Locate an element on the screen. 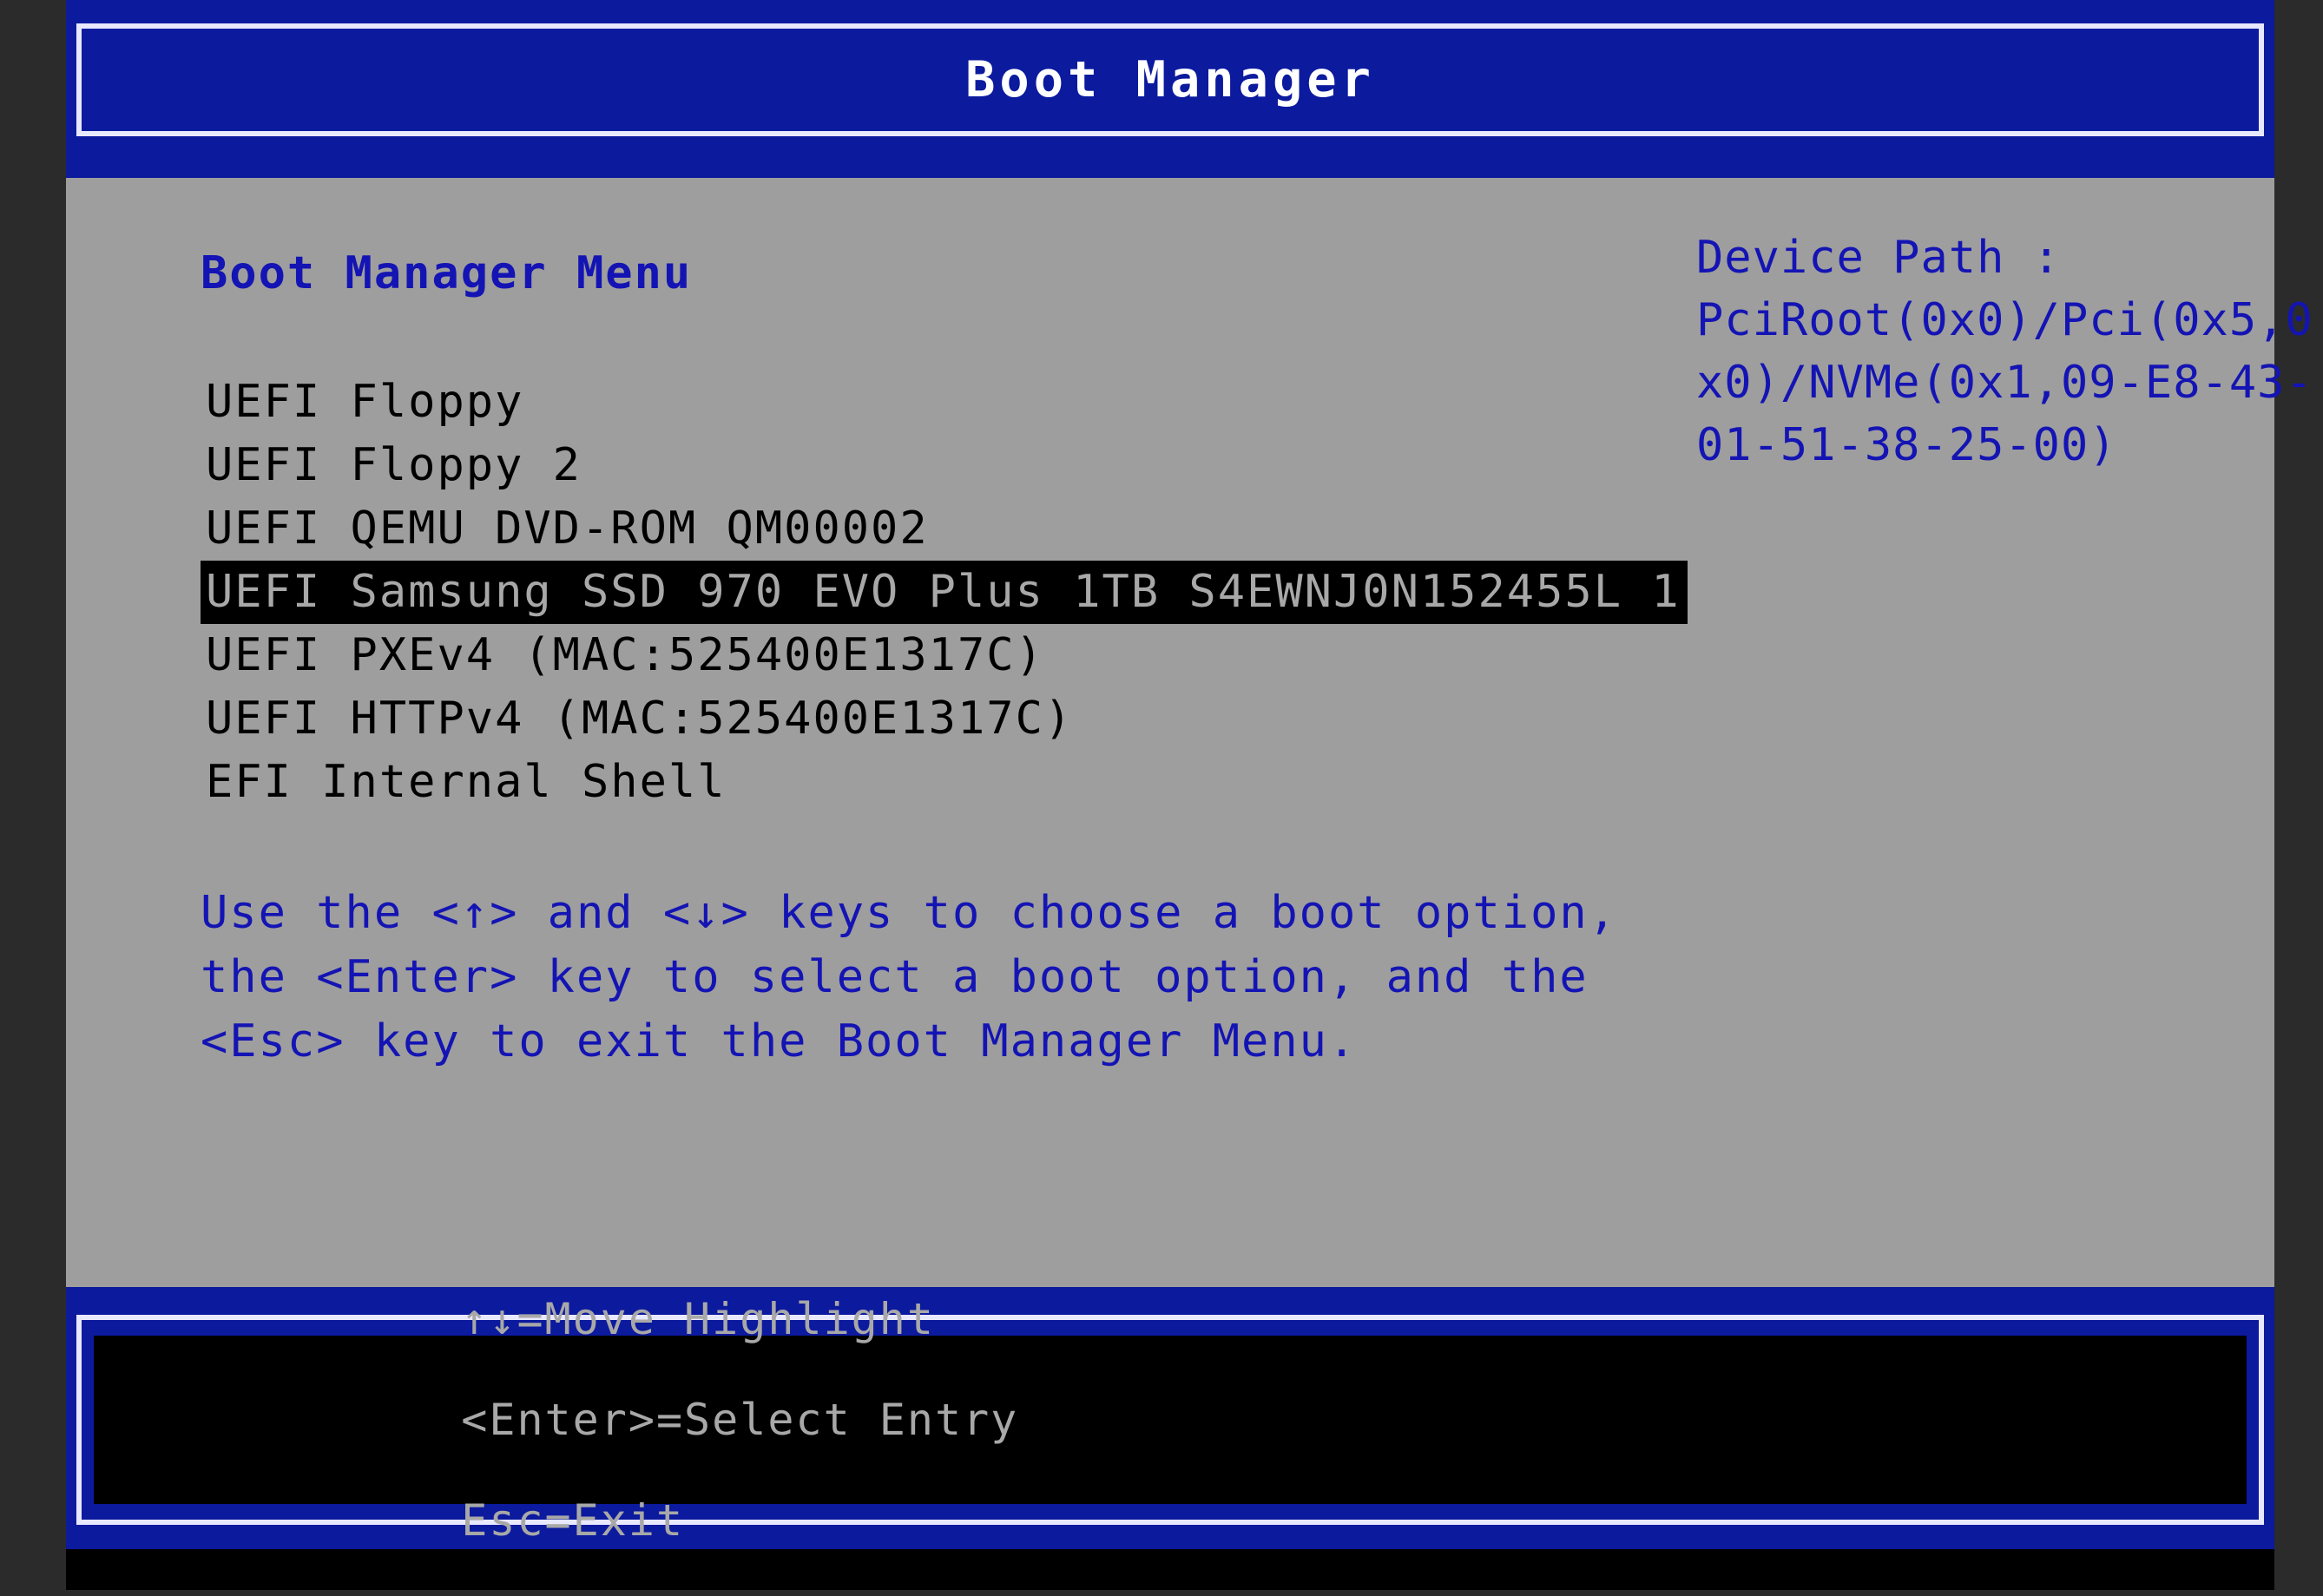 Image resolution: width=2323 pixels, height=1596 pixels. boot-entry-label: UEFI HTTPv4 (MAC:525400E1317C) is located at coordinates (930, 719).